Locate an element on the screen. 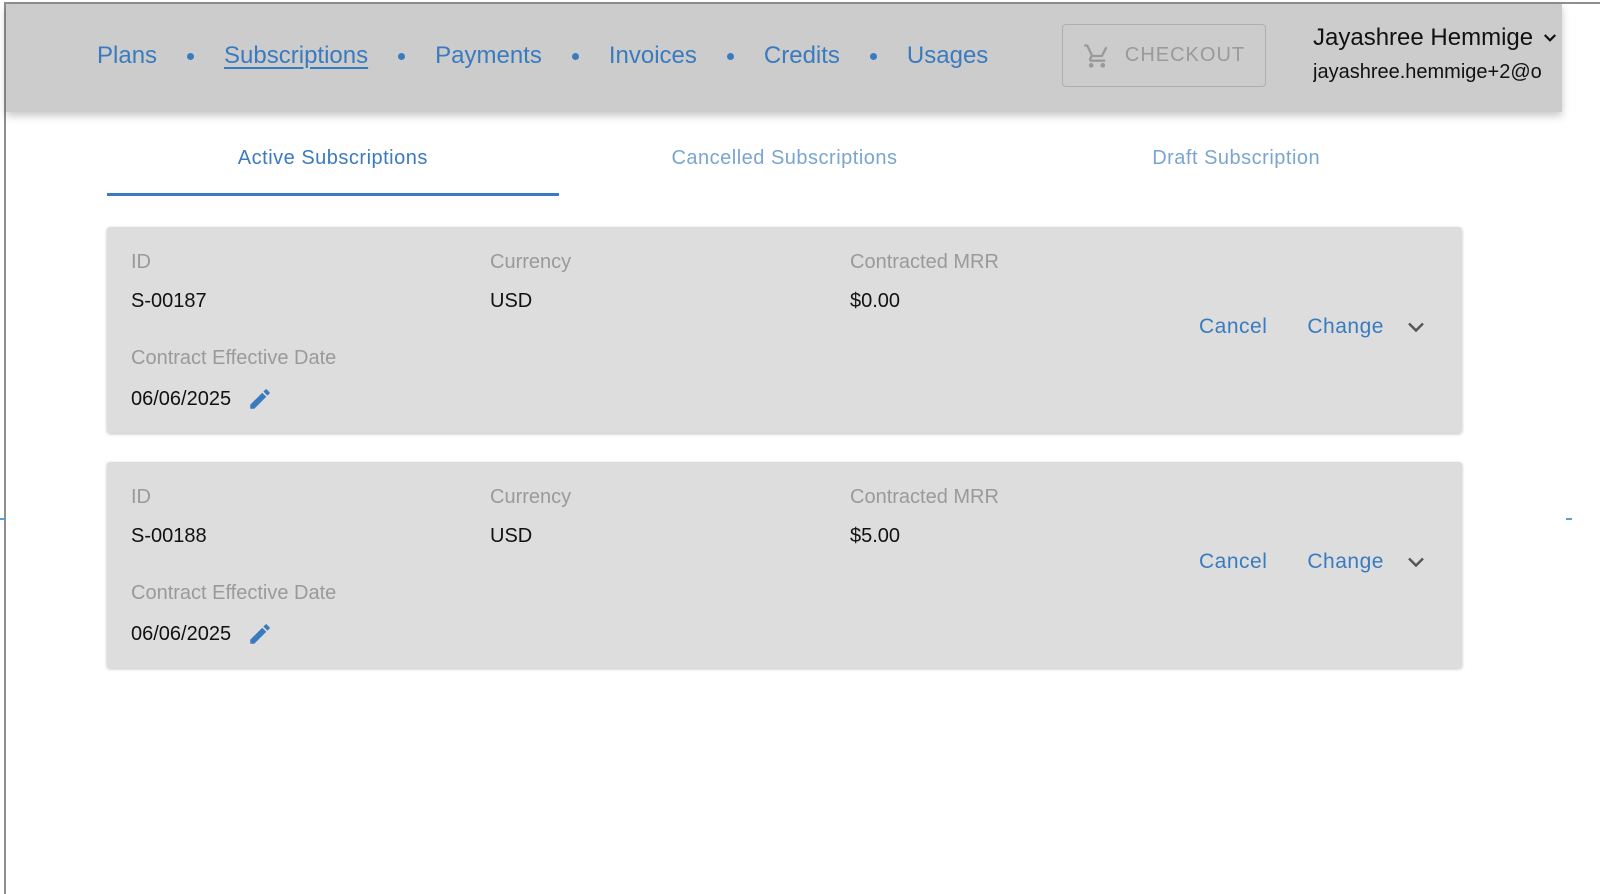 This screenshot has width=1600, height=894. tab-active-subscriptions: Active Subscriptions is located at coordinates (333, 163).